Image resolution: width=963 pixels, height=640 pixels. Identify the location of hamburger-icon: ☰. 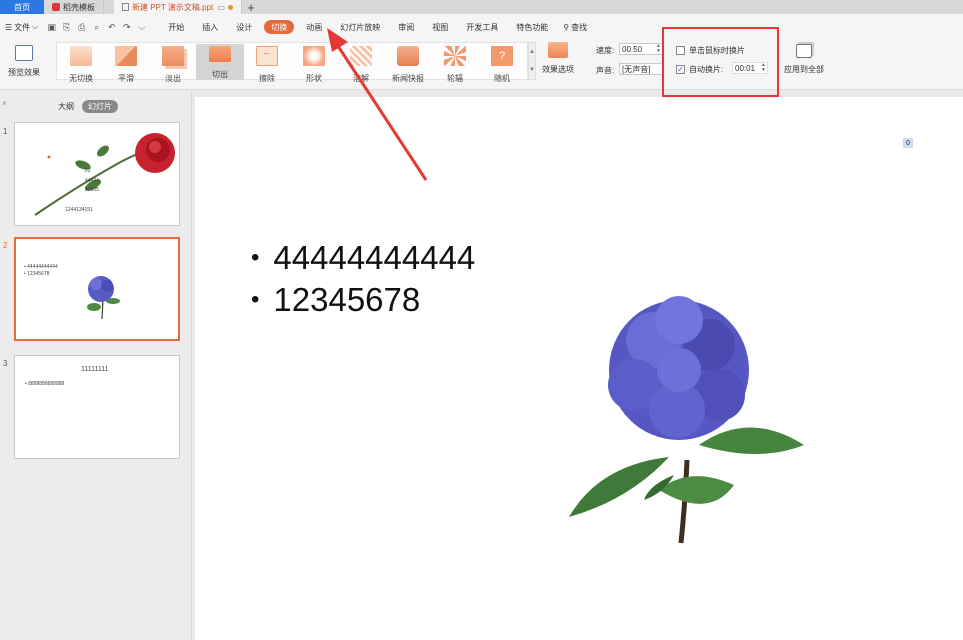
(9, 27).